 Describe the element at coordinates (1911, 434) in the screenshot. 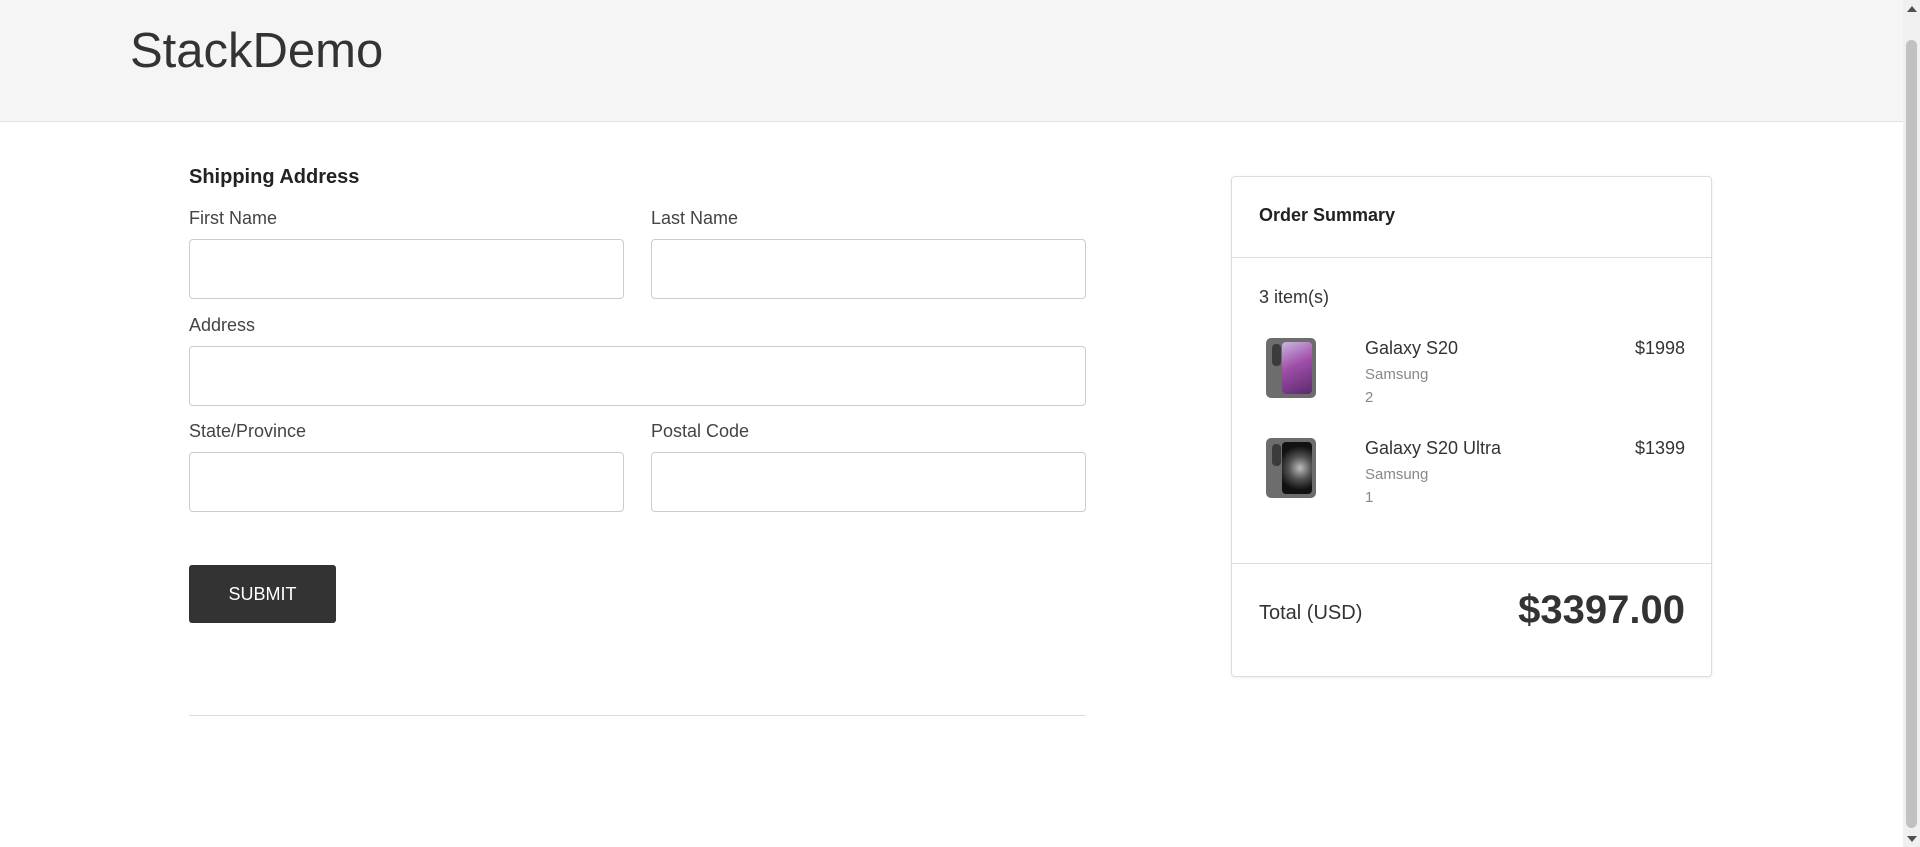

I see `scrollbar-thumb` at that location.